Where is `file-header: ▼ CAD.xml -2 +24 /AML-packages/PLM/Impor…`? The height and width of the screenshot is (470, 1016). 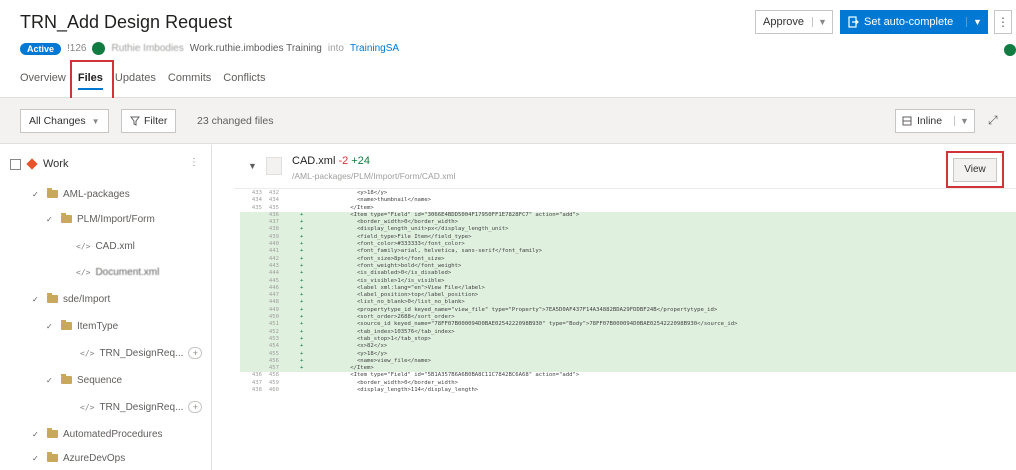
file-header: ▼ CAD.xml -2 +24 /AML-packages/PLM/Impor… is located at coordinates (625, 167).